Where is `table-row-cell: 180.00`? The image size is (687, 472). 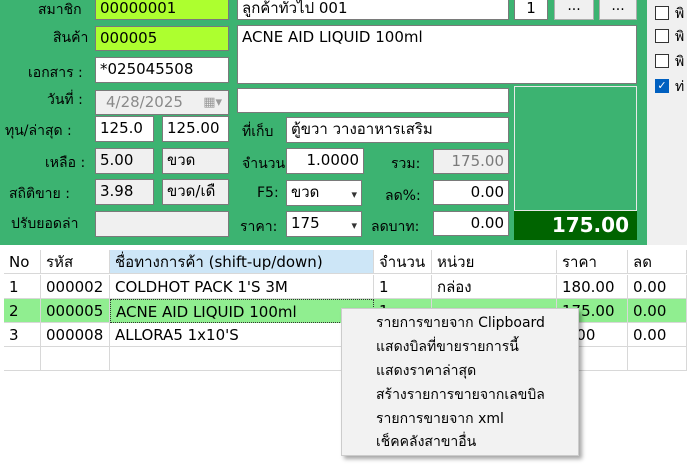 table-row-cell: 180.00 is located at coordinates (592, 287).